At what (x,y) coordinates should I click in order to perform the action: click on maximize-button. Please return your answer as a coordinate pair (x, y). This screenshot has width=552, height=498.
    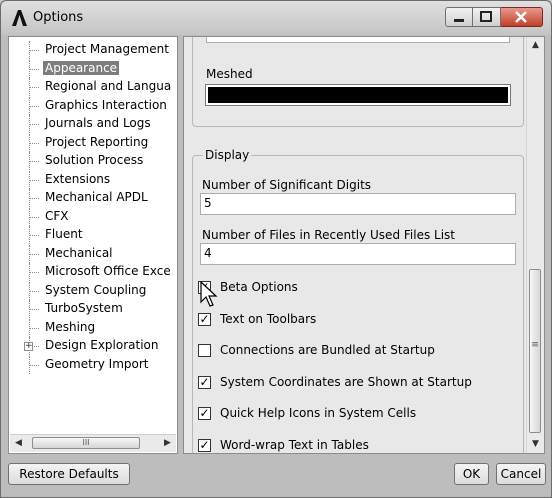
    Looking at the image, I should click on (487, 17).